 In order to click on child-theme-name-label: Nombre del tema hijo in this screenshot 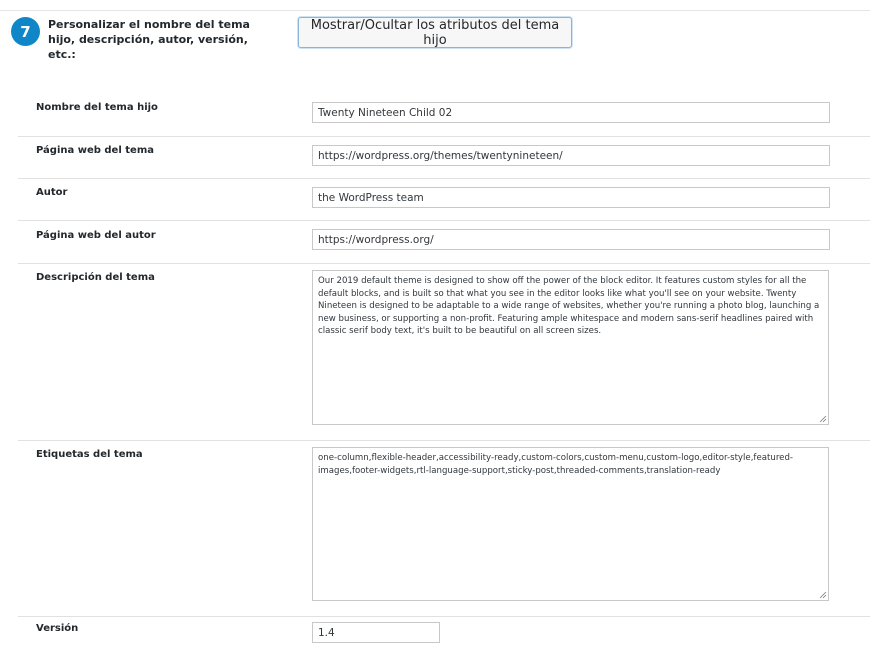, I will do `click(97, 107)`.